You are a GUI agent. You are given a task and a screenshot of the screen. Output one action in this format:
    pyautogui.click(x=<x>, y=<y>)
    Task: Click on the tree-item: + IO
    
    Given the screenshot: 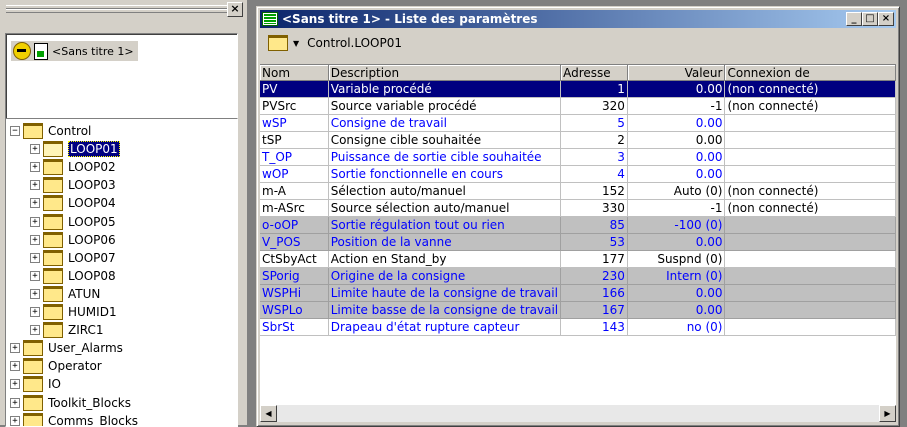 What is the action you would take?
    pyautogui.click(x=35, y=384)
    